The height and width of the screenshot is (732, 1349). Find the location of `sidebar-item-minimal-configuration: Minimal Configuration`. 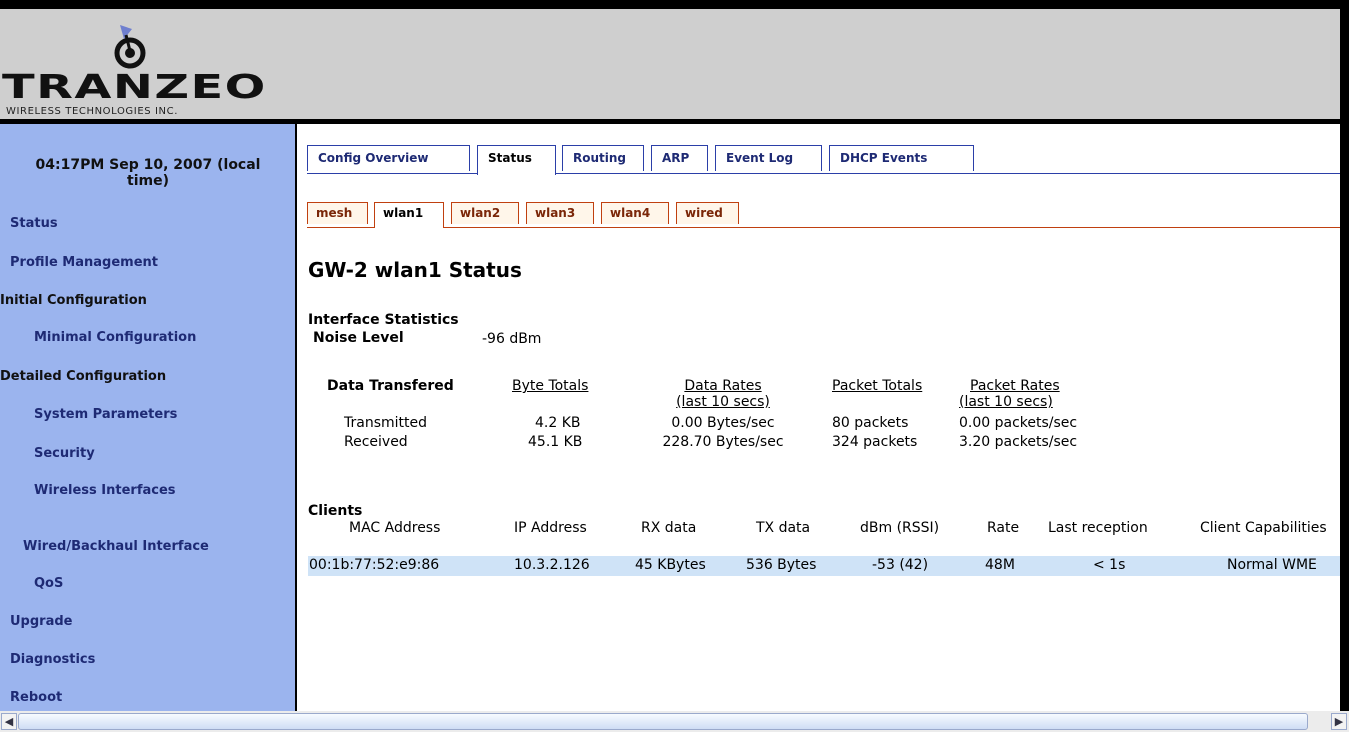

sidebar-item-minimal-configuration: Minimal Configuration is located at coordinates (115, 337).